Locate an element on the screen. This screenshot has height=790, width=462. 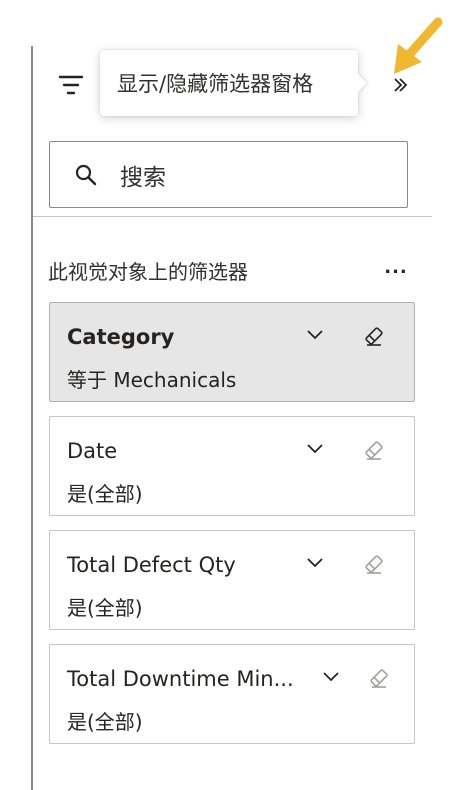
filter-card-total-defect-qty: Total Defect Qty 是(全部) is located at coordinates (232, 580).